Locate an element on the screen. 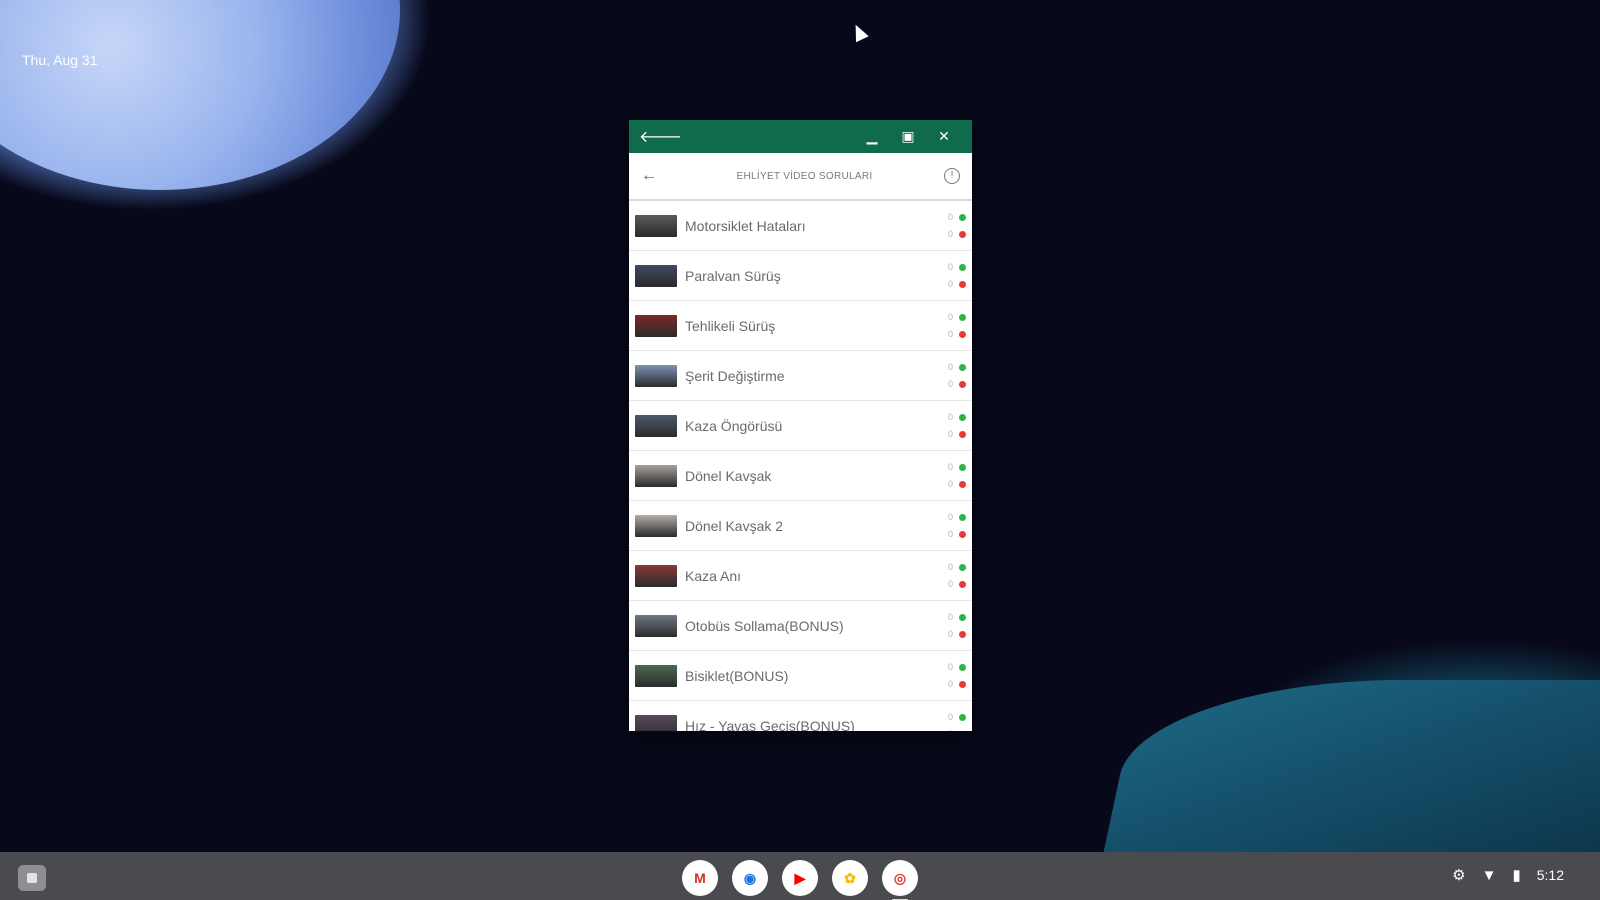 Image resolution: width=1600 pixels, height=900 pixels. chrome-icon: ◉ is located at coordinates (750, 878).